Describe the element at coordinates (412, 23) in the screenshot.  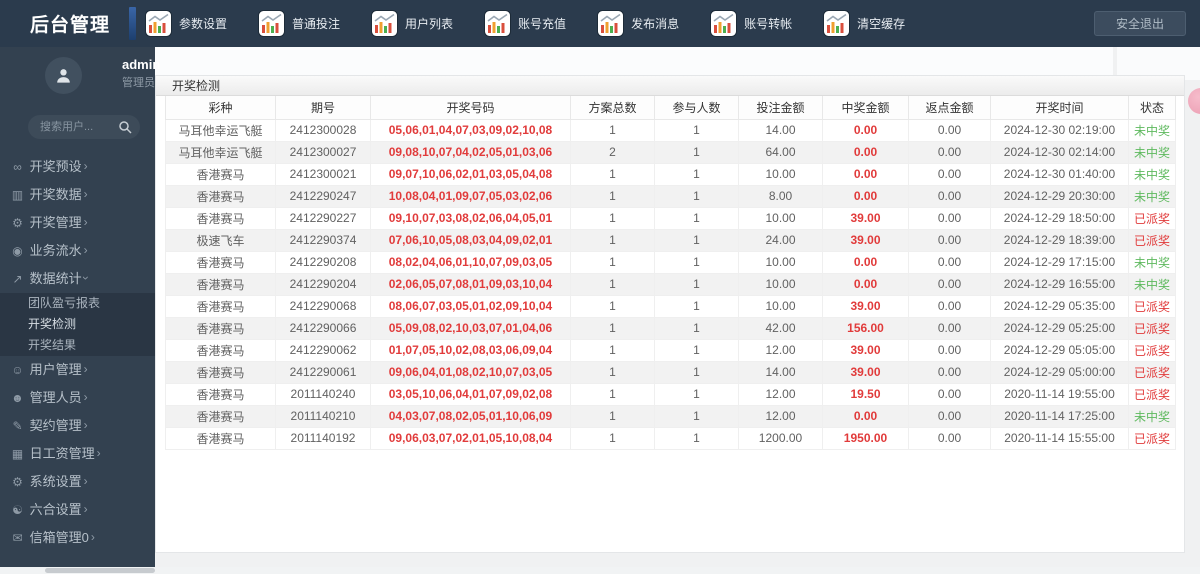
I see `topnav-item: 用户列表` at that location.